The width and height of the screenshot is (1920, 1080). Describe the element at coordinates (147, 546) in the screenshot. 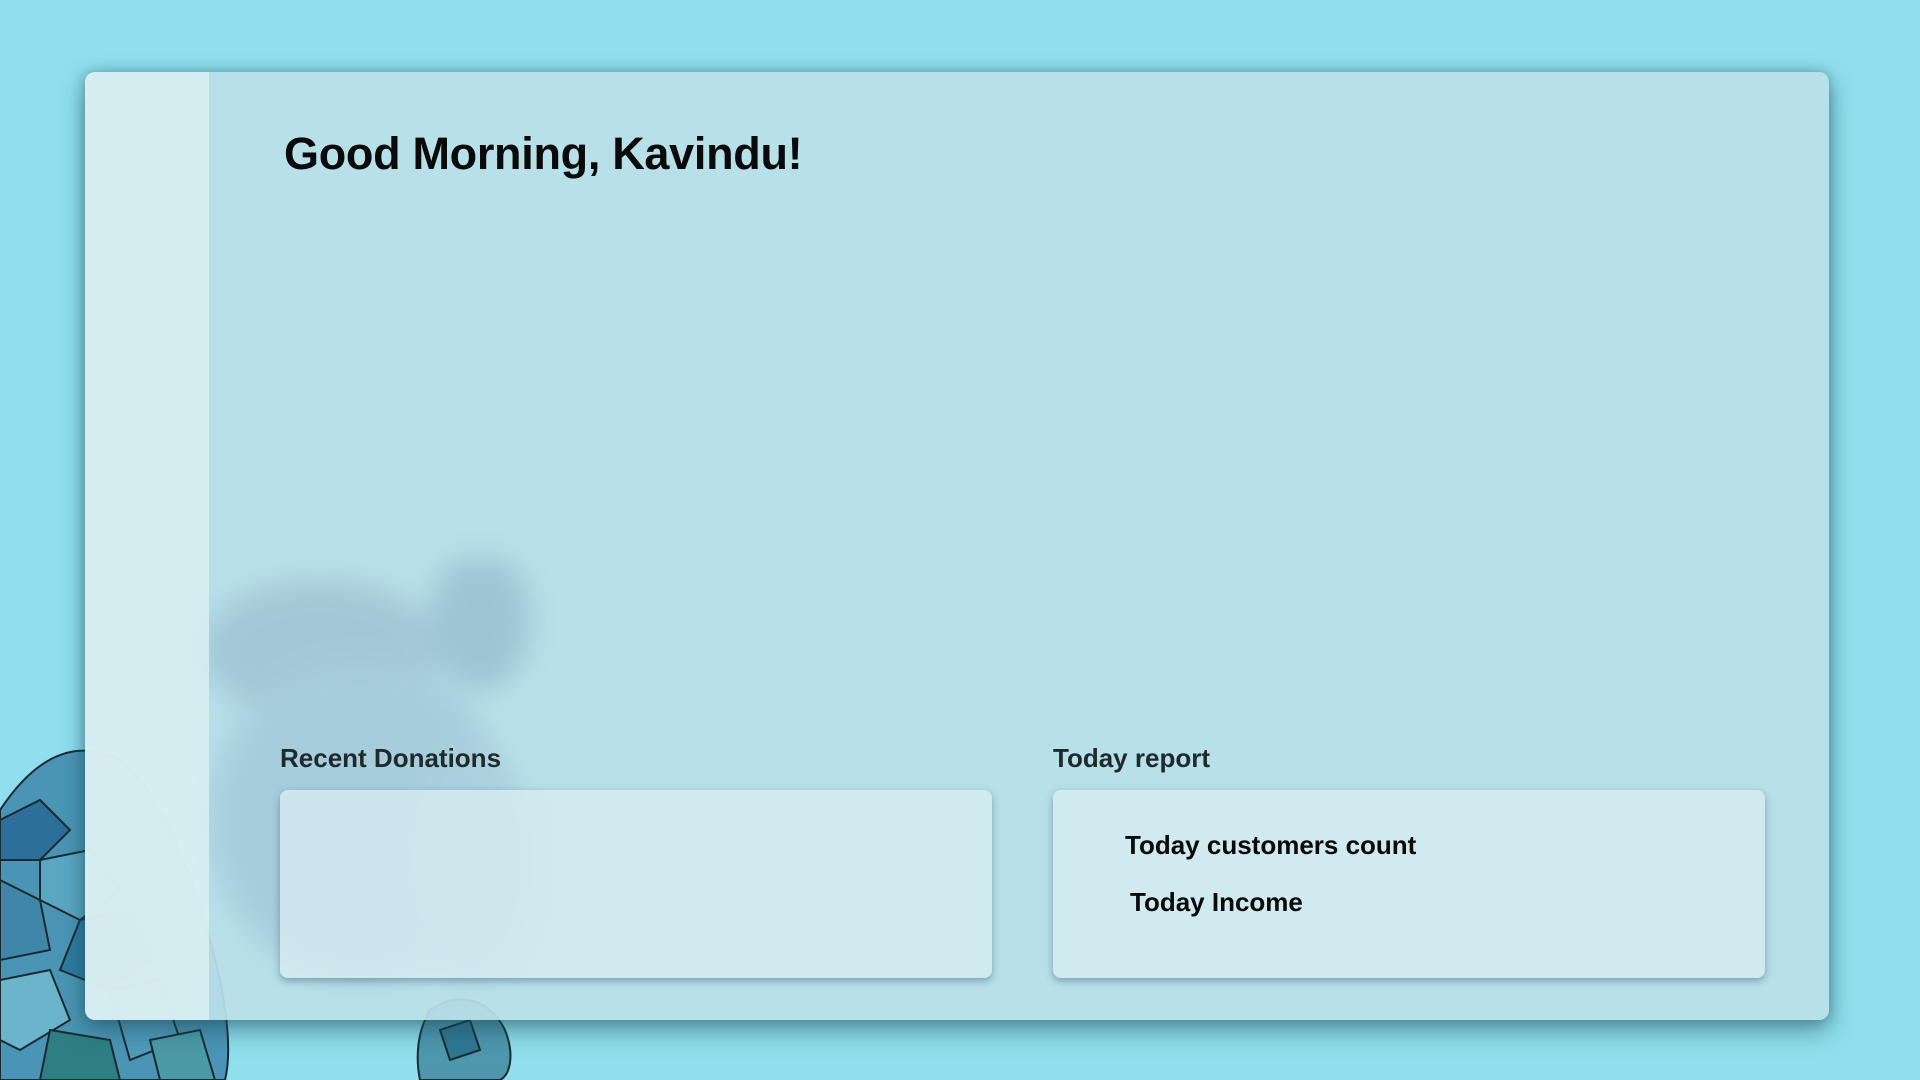

I see `sidebar` at that location.